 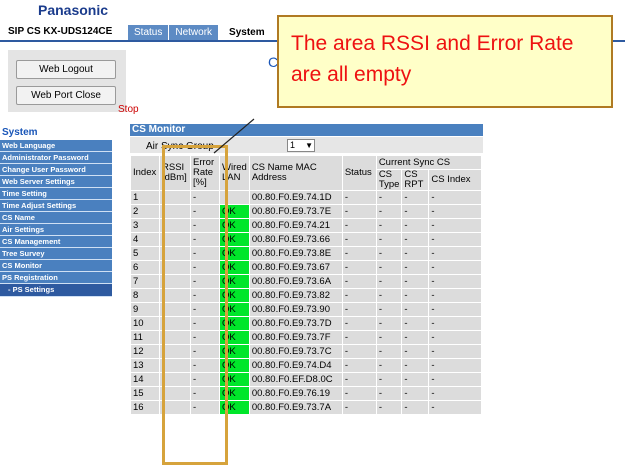 I want to click on column-header-cs-name-mac: CS Name MAC Address, so click(x=295, y=173).